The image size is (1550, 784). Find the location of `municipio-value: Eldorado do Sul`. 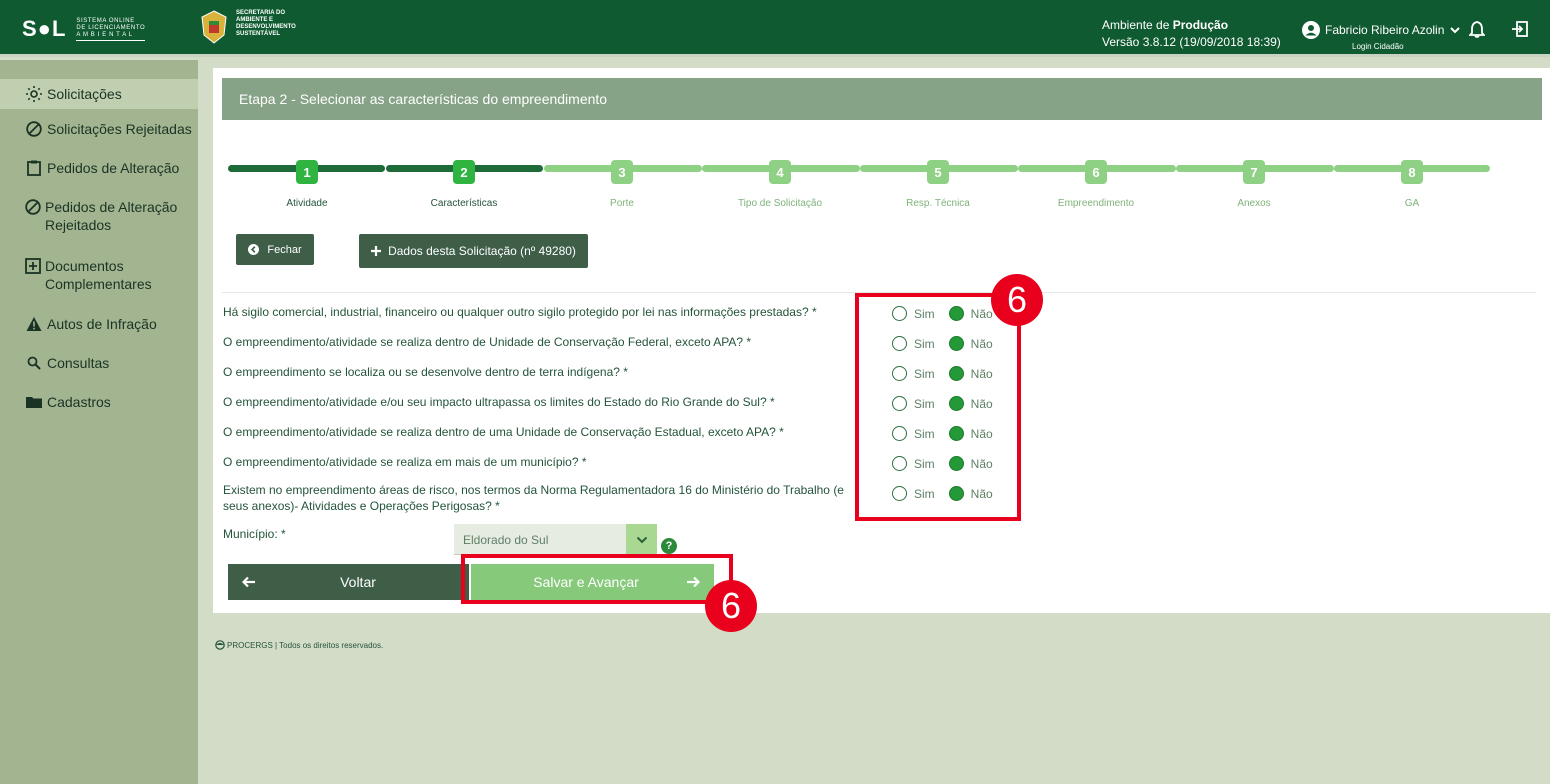

municipio-value: Eldorado do Sul is located at coordinates (506, 540).